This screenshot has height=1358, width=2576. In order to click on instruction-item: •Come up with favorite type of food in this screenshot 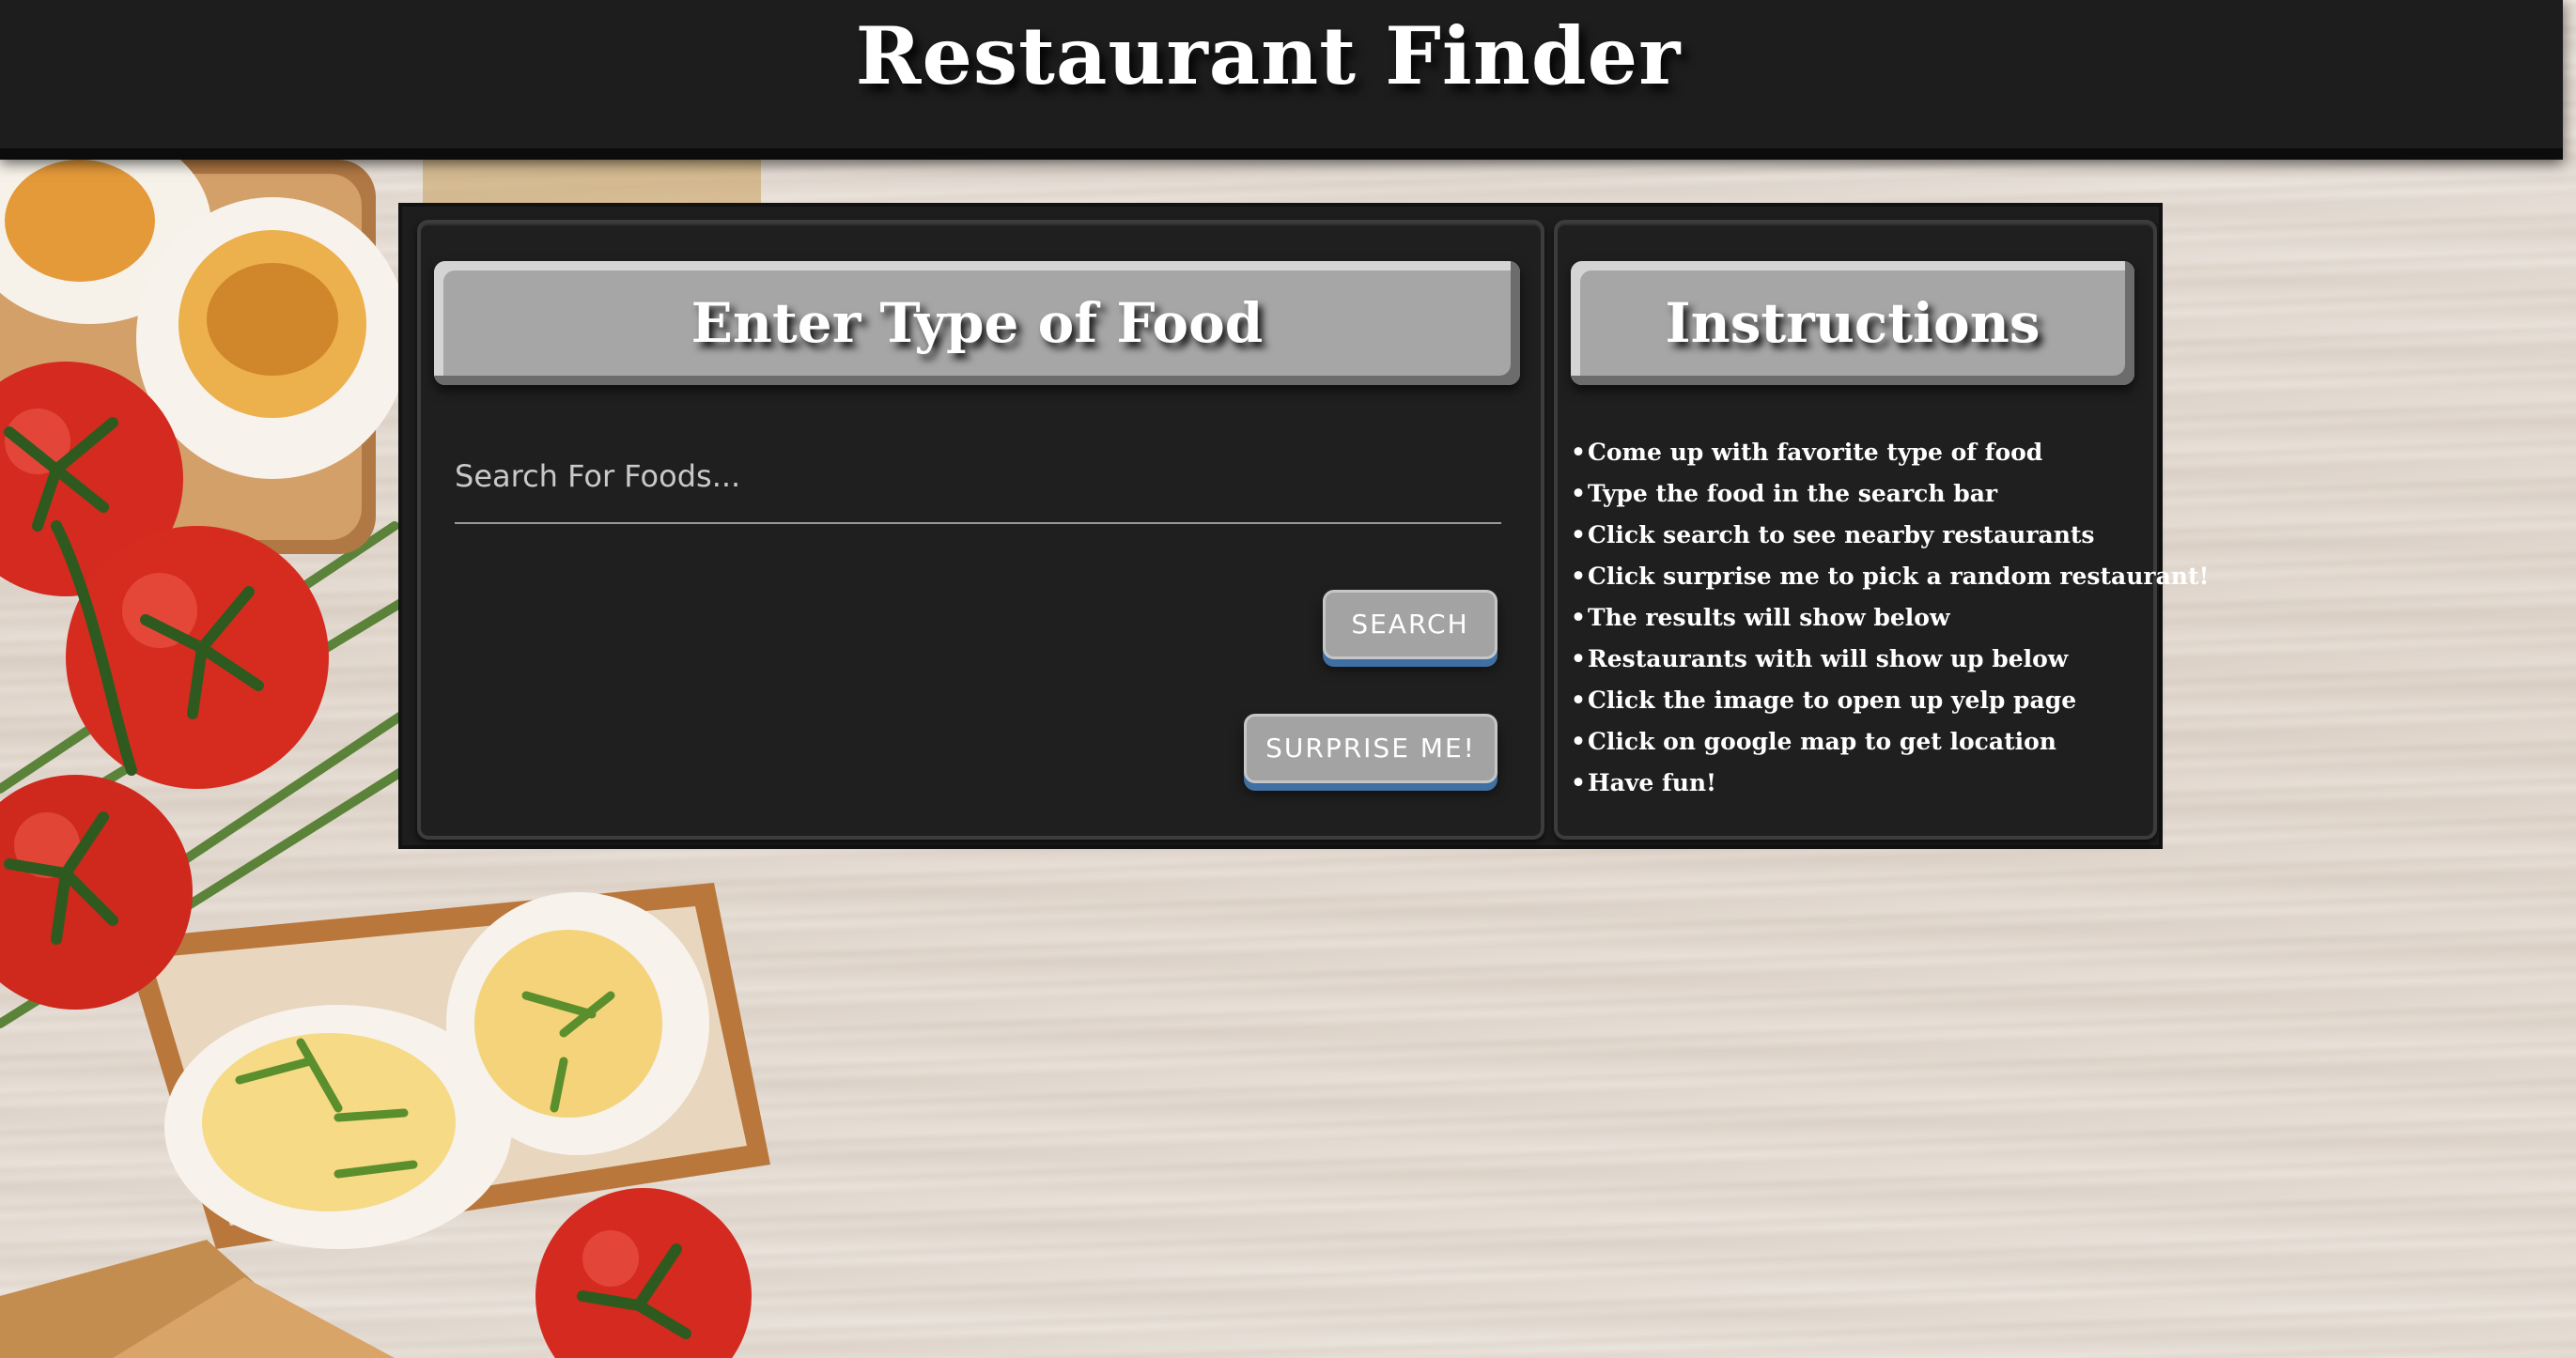, I will do `click(1807, 452)`.